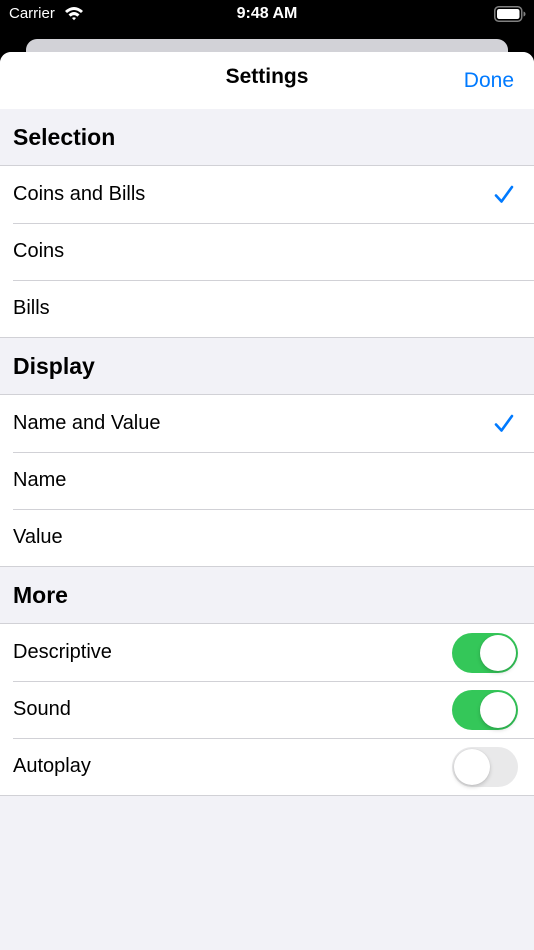 This screenshot has width=534, height=950. Describe the element at coordinates (510, 14) in the screenshot. I see `battery-icon` at that location.